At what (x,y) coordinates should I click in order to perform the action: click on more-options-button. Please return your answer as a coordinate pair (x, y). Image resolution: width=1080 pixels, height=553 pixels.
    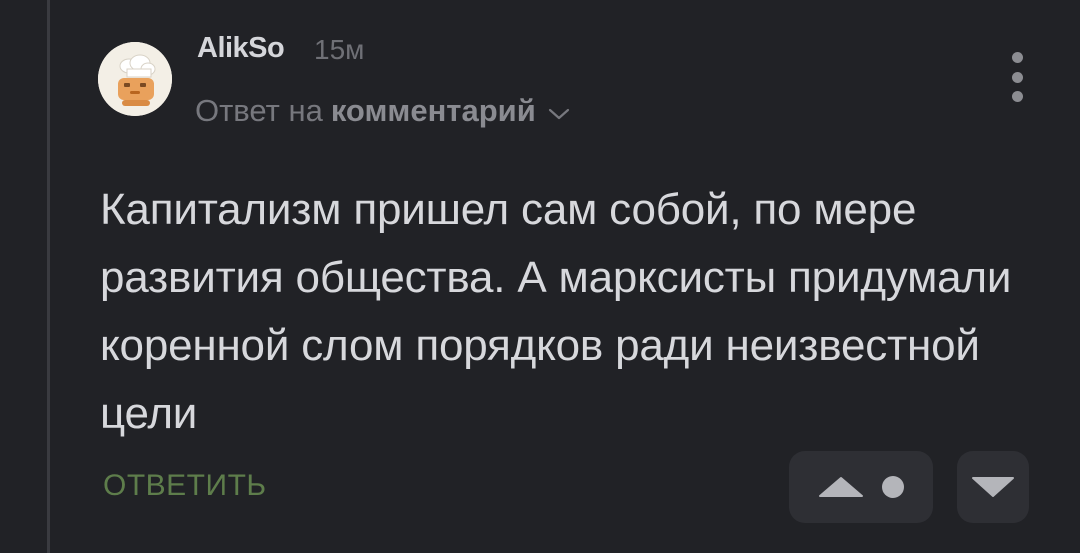
    Looking at the image, I should click on (1017, 77).